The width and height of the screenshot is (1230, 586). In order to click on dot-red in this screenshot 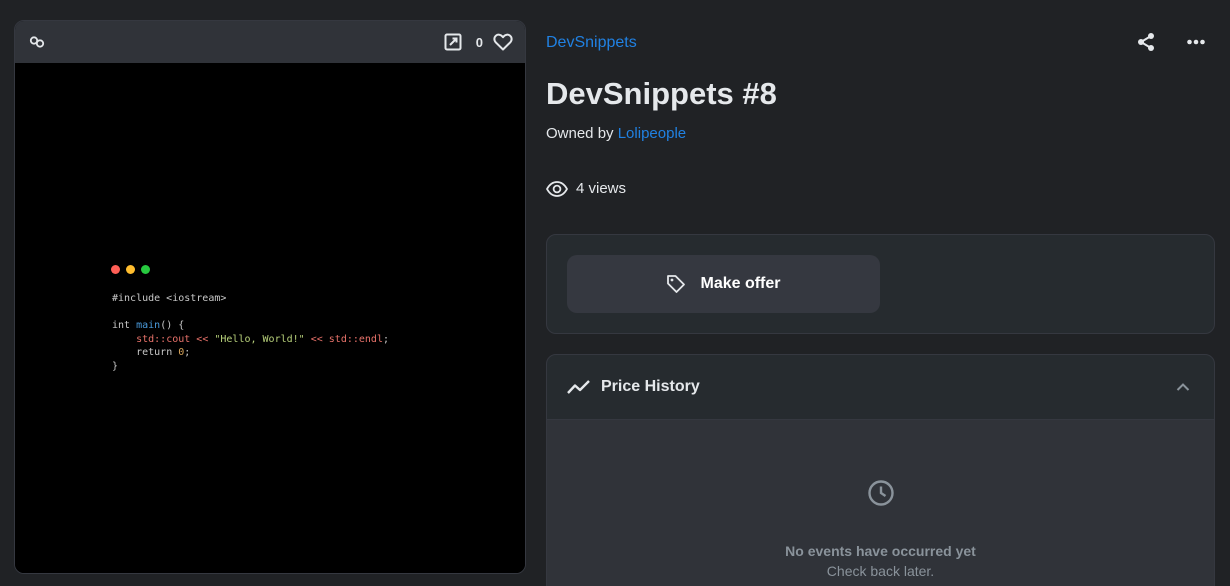, I will do `click(115, 269)`.